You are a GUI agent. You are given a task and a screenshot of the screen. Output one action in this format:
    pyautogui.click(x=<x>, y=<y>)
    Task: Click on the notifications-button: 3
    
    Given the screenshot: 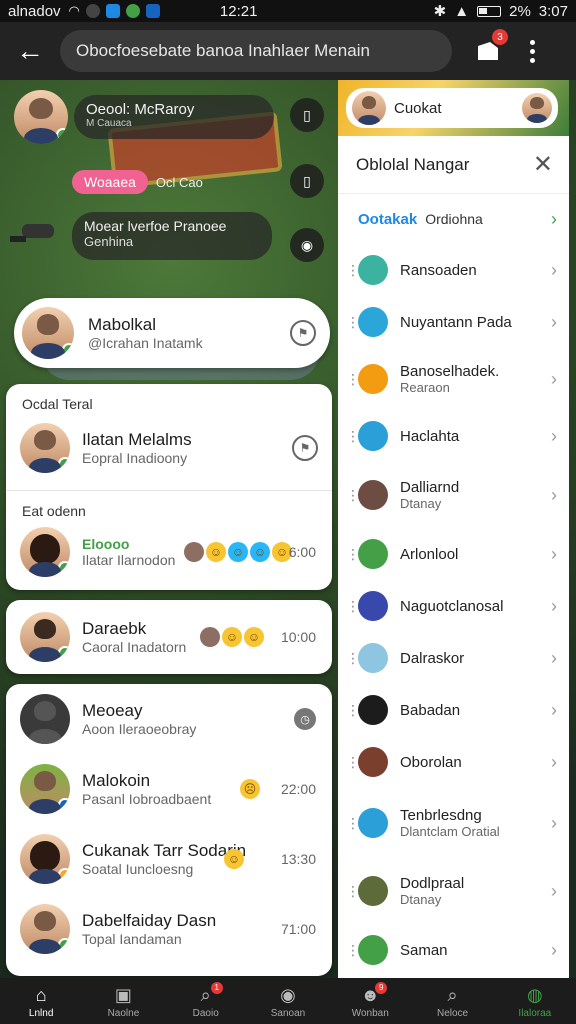 What is the action you would take?
    pyautogui.click(x=489, y=49)
    